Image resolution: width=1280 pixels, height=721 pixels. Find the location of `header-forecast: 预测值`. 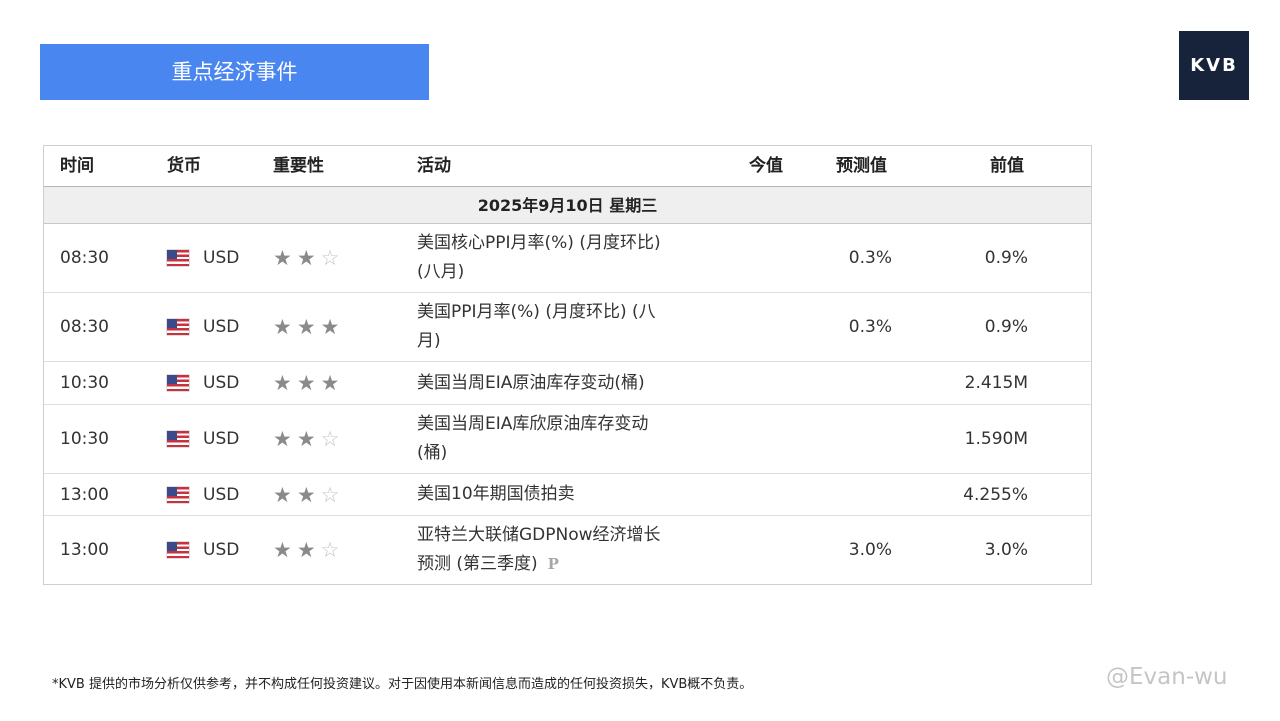

header-forecast: 预测值 is located at coordinates (861, 166).